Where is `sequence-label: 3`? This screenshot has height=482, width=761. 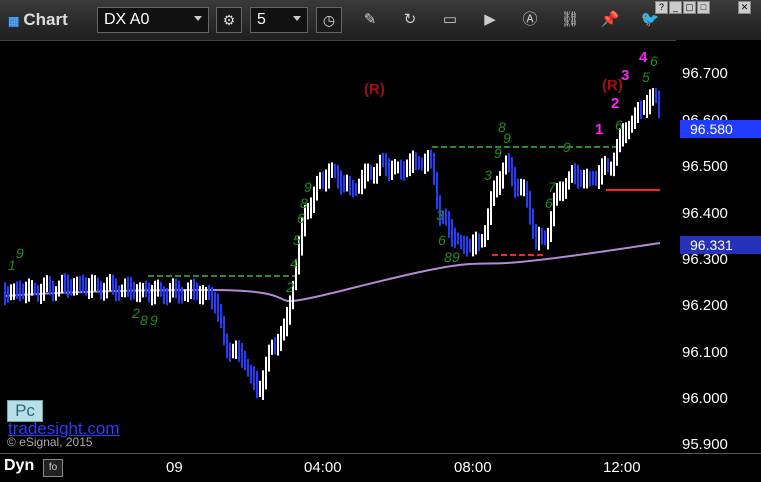 sequence-label: 3 is located at coordinates (625, 75).